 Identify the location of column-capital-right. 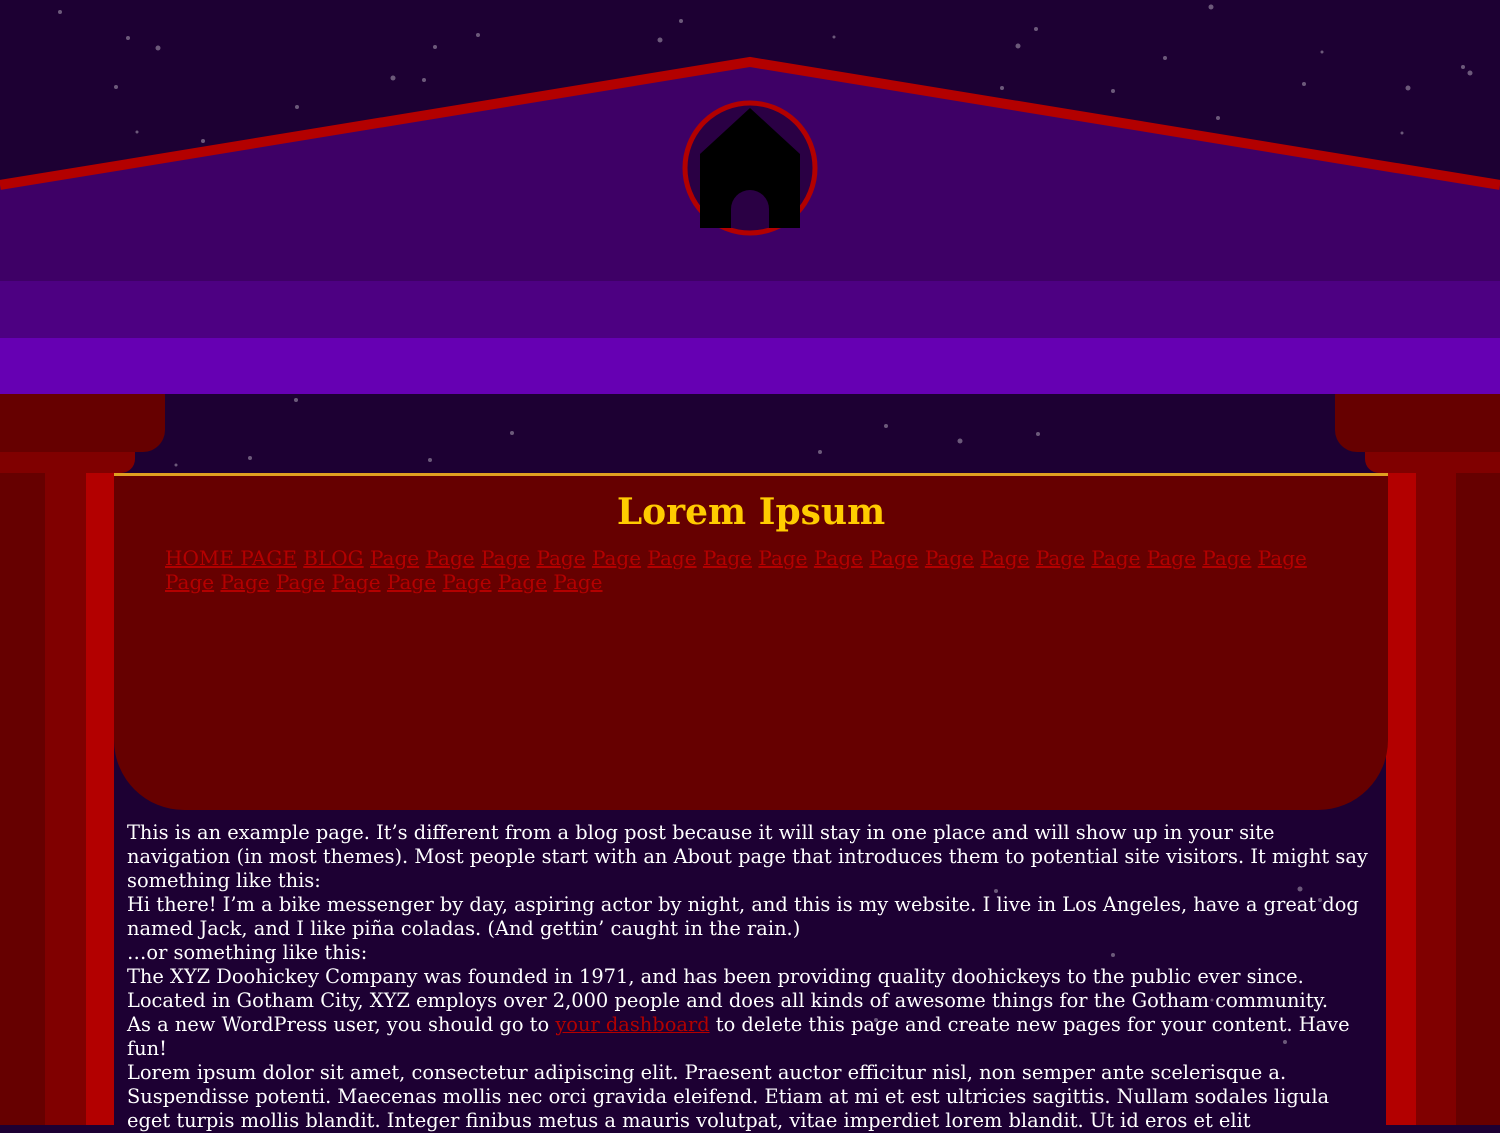
(1417, 423).